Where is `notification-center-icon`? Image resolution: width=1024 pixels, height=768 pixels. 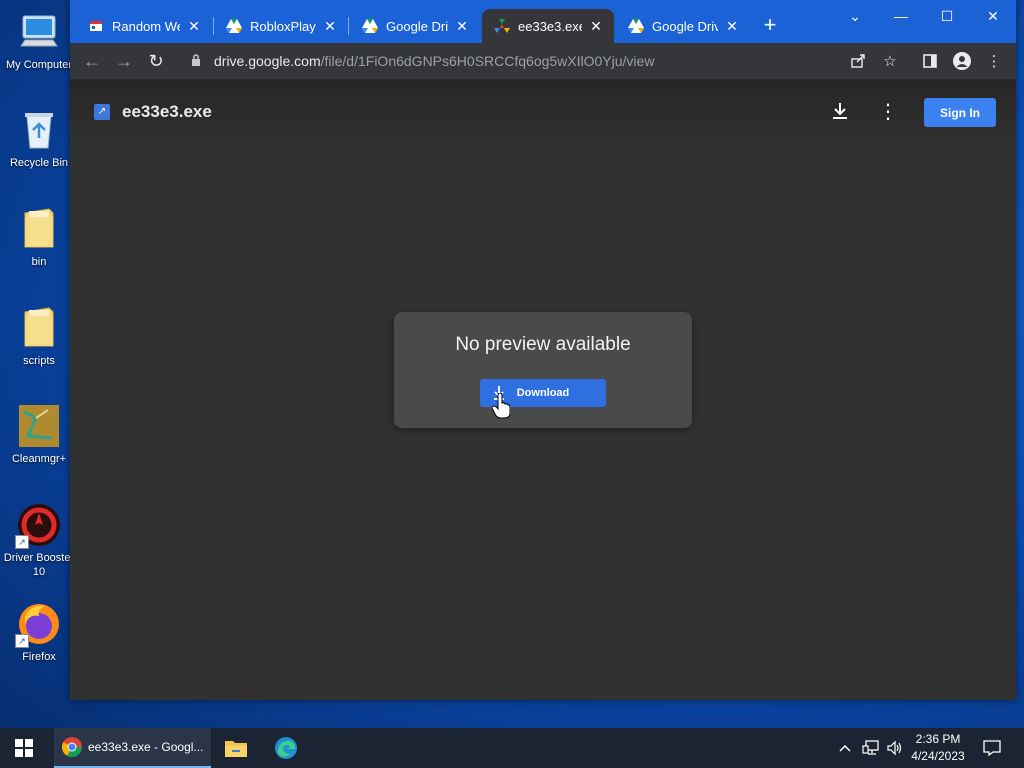 notification-center-icon is located at coordinates (992, 748).